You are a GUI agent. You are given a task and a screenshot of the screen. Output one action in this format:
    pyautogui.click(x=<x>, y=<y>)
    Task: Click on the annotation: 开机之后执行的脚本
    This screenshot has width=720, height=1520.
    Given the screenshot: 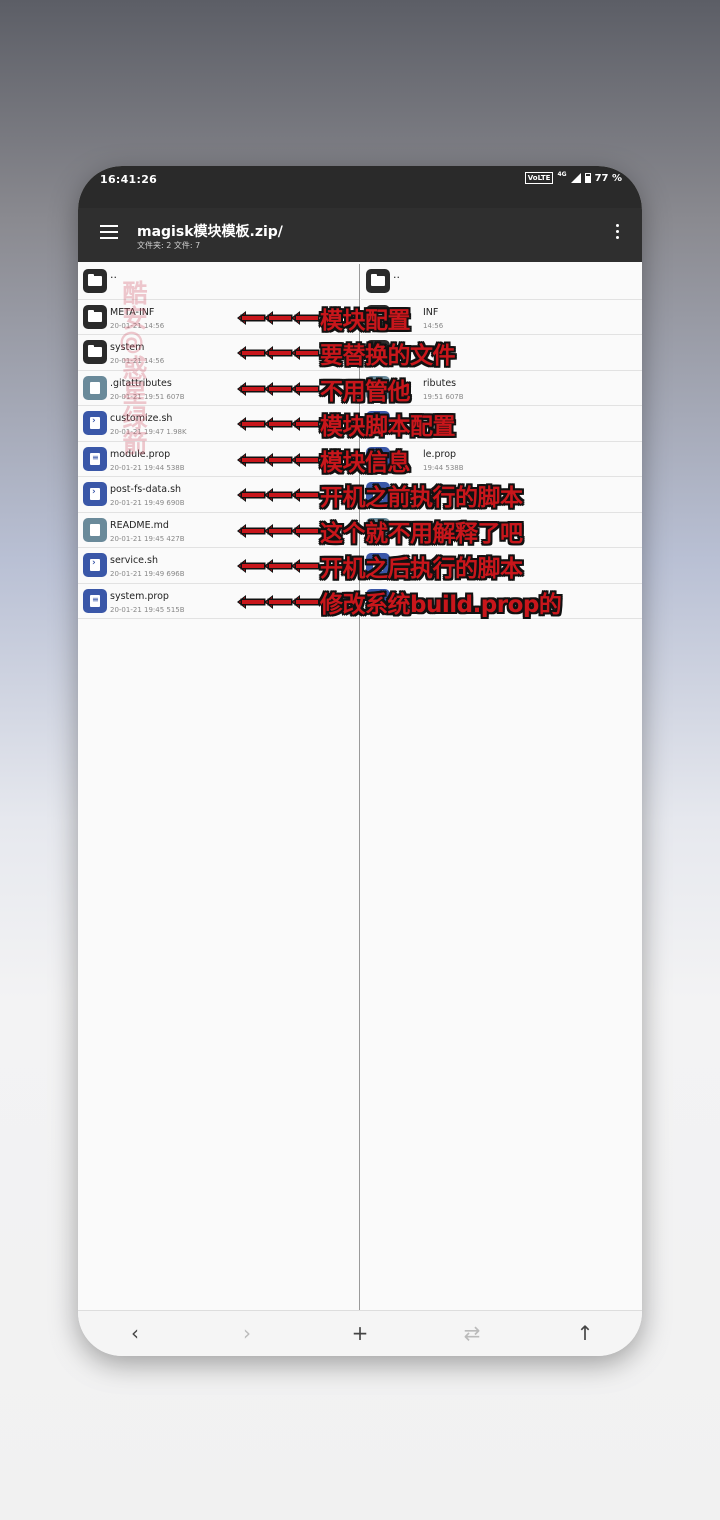 What is the action you would take?
    pyautogui.click(x=380, y=566)
    